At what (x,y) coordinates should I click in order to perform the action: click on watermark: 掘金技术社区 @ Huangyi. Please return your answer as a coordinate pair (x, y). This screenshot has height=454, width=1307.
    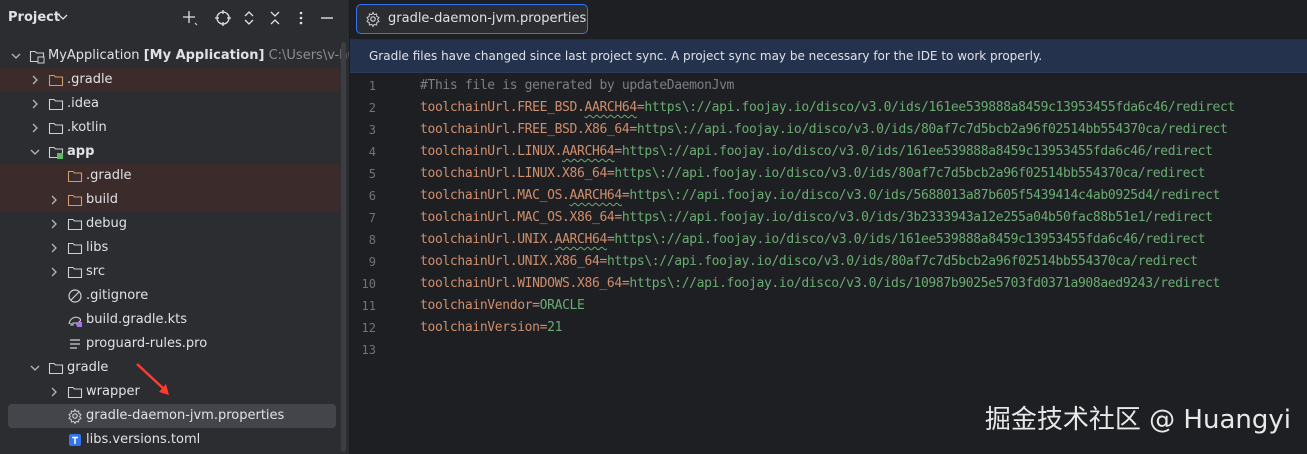
    Looking at the image, I should click on (1137, 420).